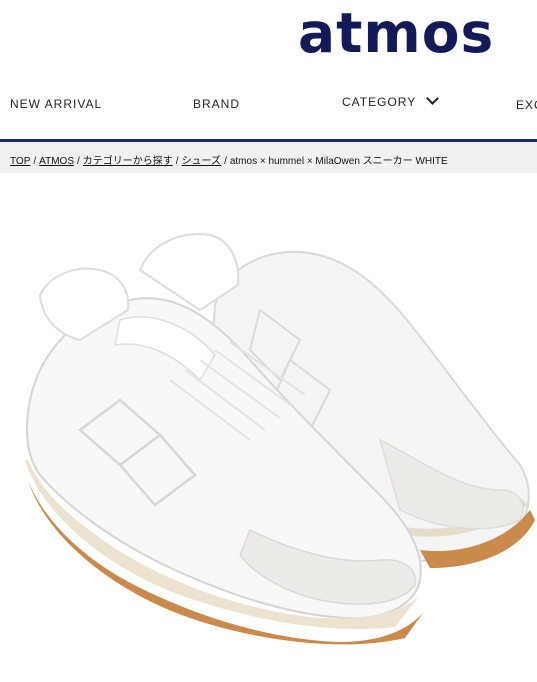  What do you see at coordinates (338, 161) in the screenshot?
I see `breadcrumb-current: atmos × hummel × MilaOwen スニーカー WHITE` at bounding box center [338, 161].